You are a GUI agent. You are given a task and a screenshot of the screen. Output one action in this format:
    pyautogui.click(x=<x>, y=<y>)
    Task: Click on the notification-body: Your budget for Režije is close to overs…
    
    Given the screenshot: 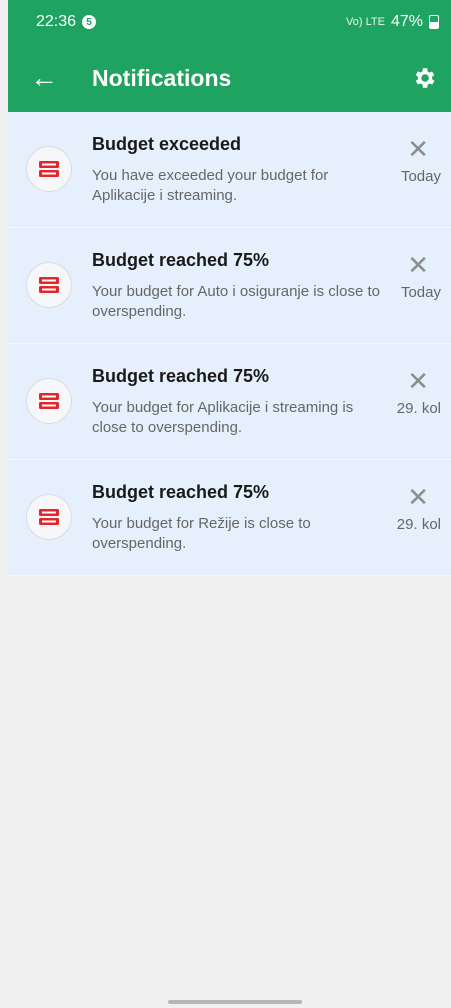 What is the action you would take?
    pyautogui.click(x=201, y=533)
    